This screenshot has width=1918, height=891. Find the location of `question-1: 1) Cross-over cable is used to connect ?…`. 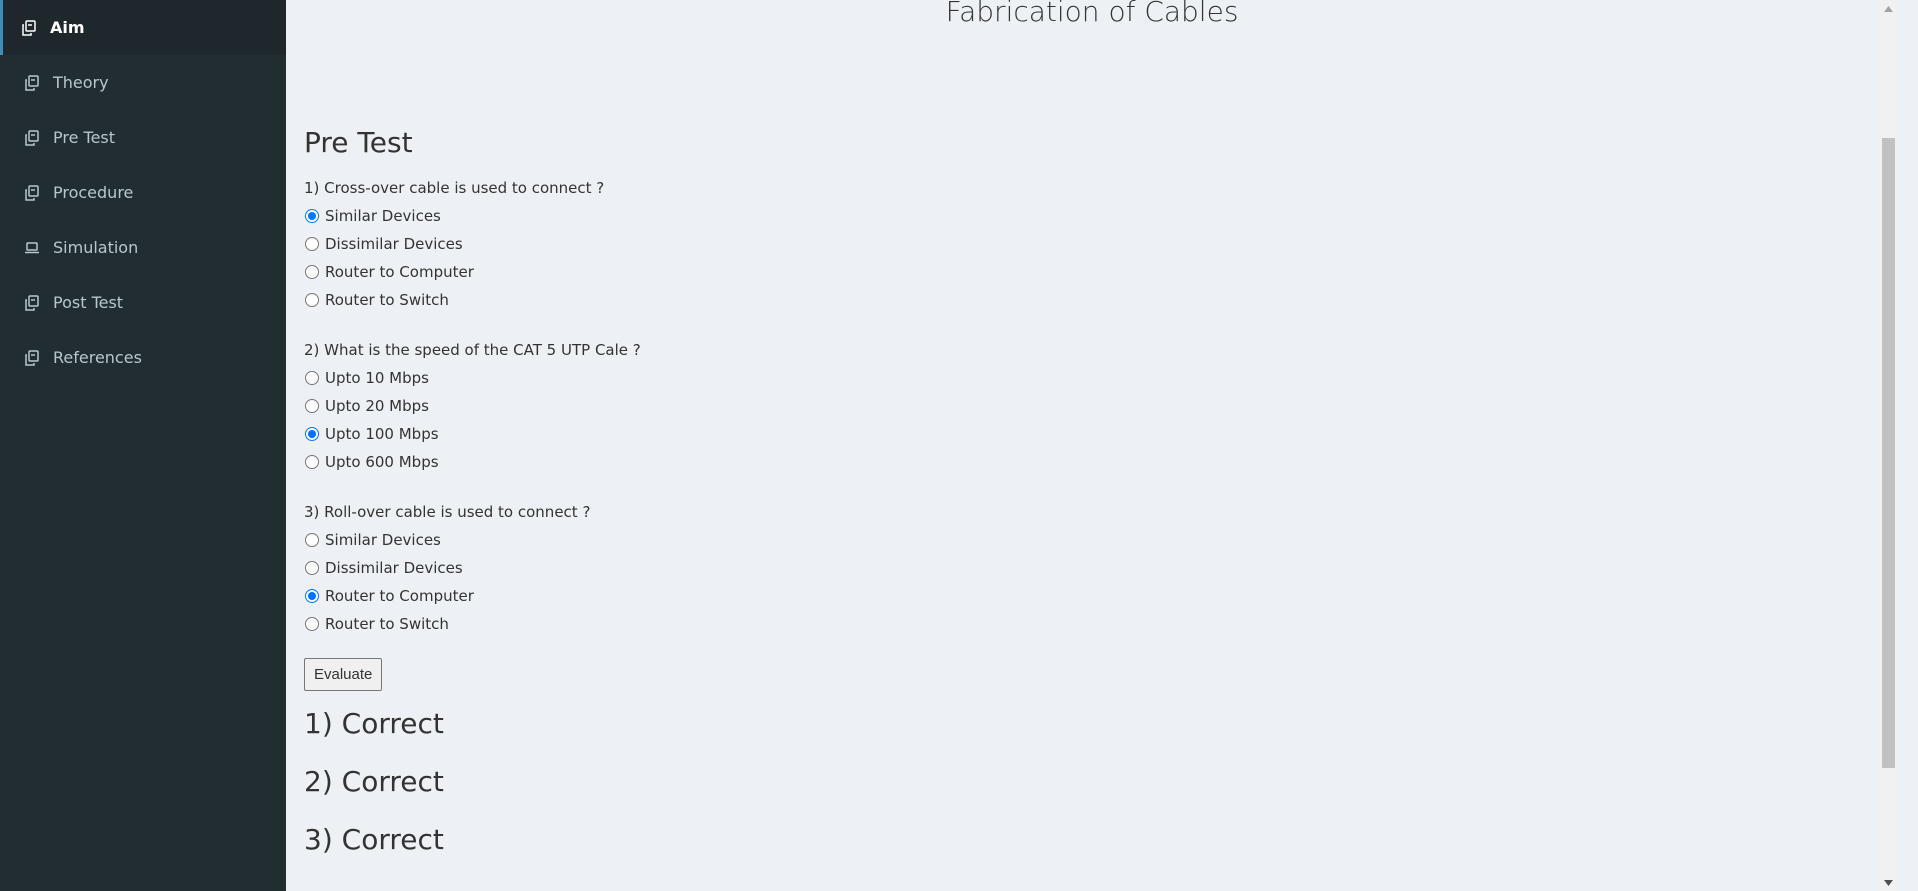

question-1: 1) Cross-over cable is used to connect ?… is located at coordinates (1054, 244).